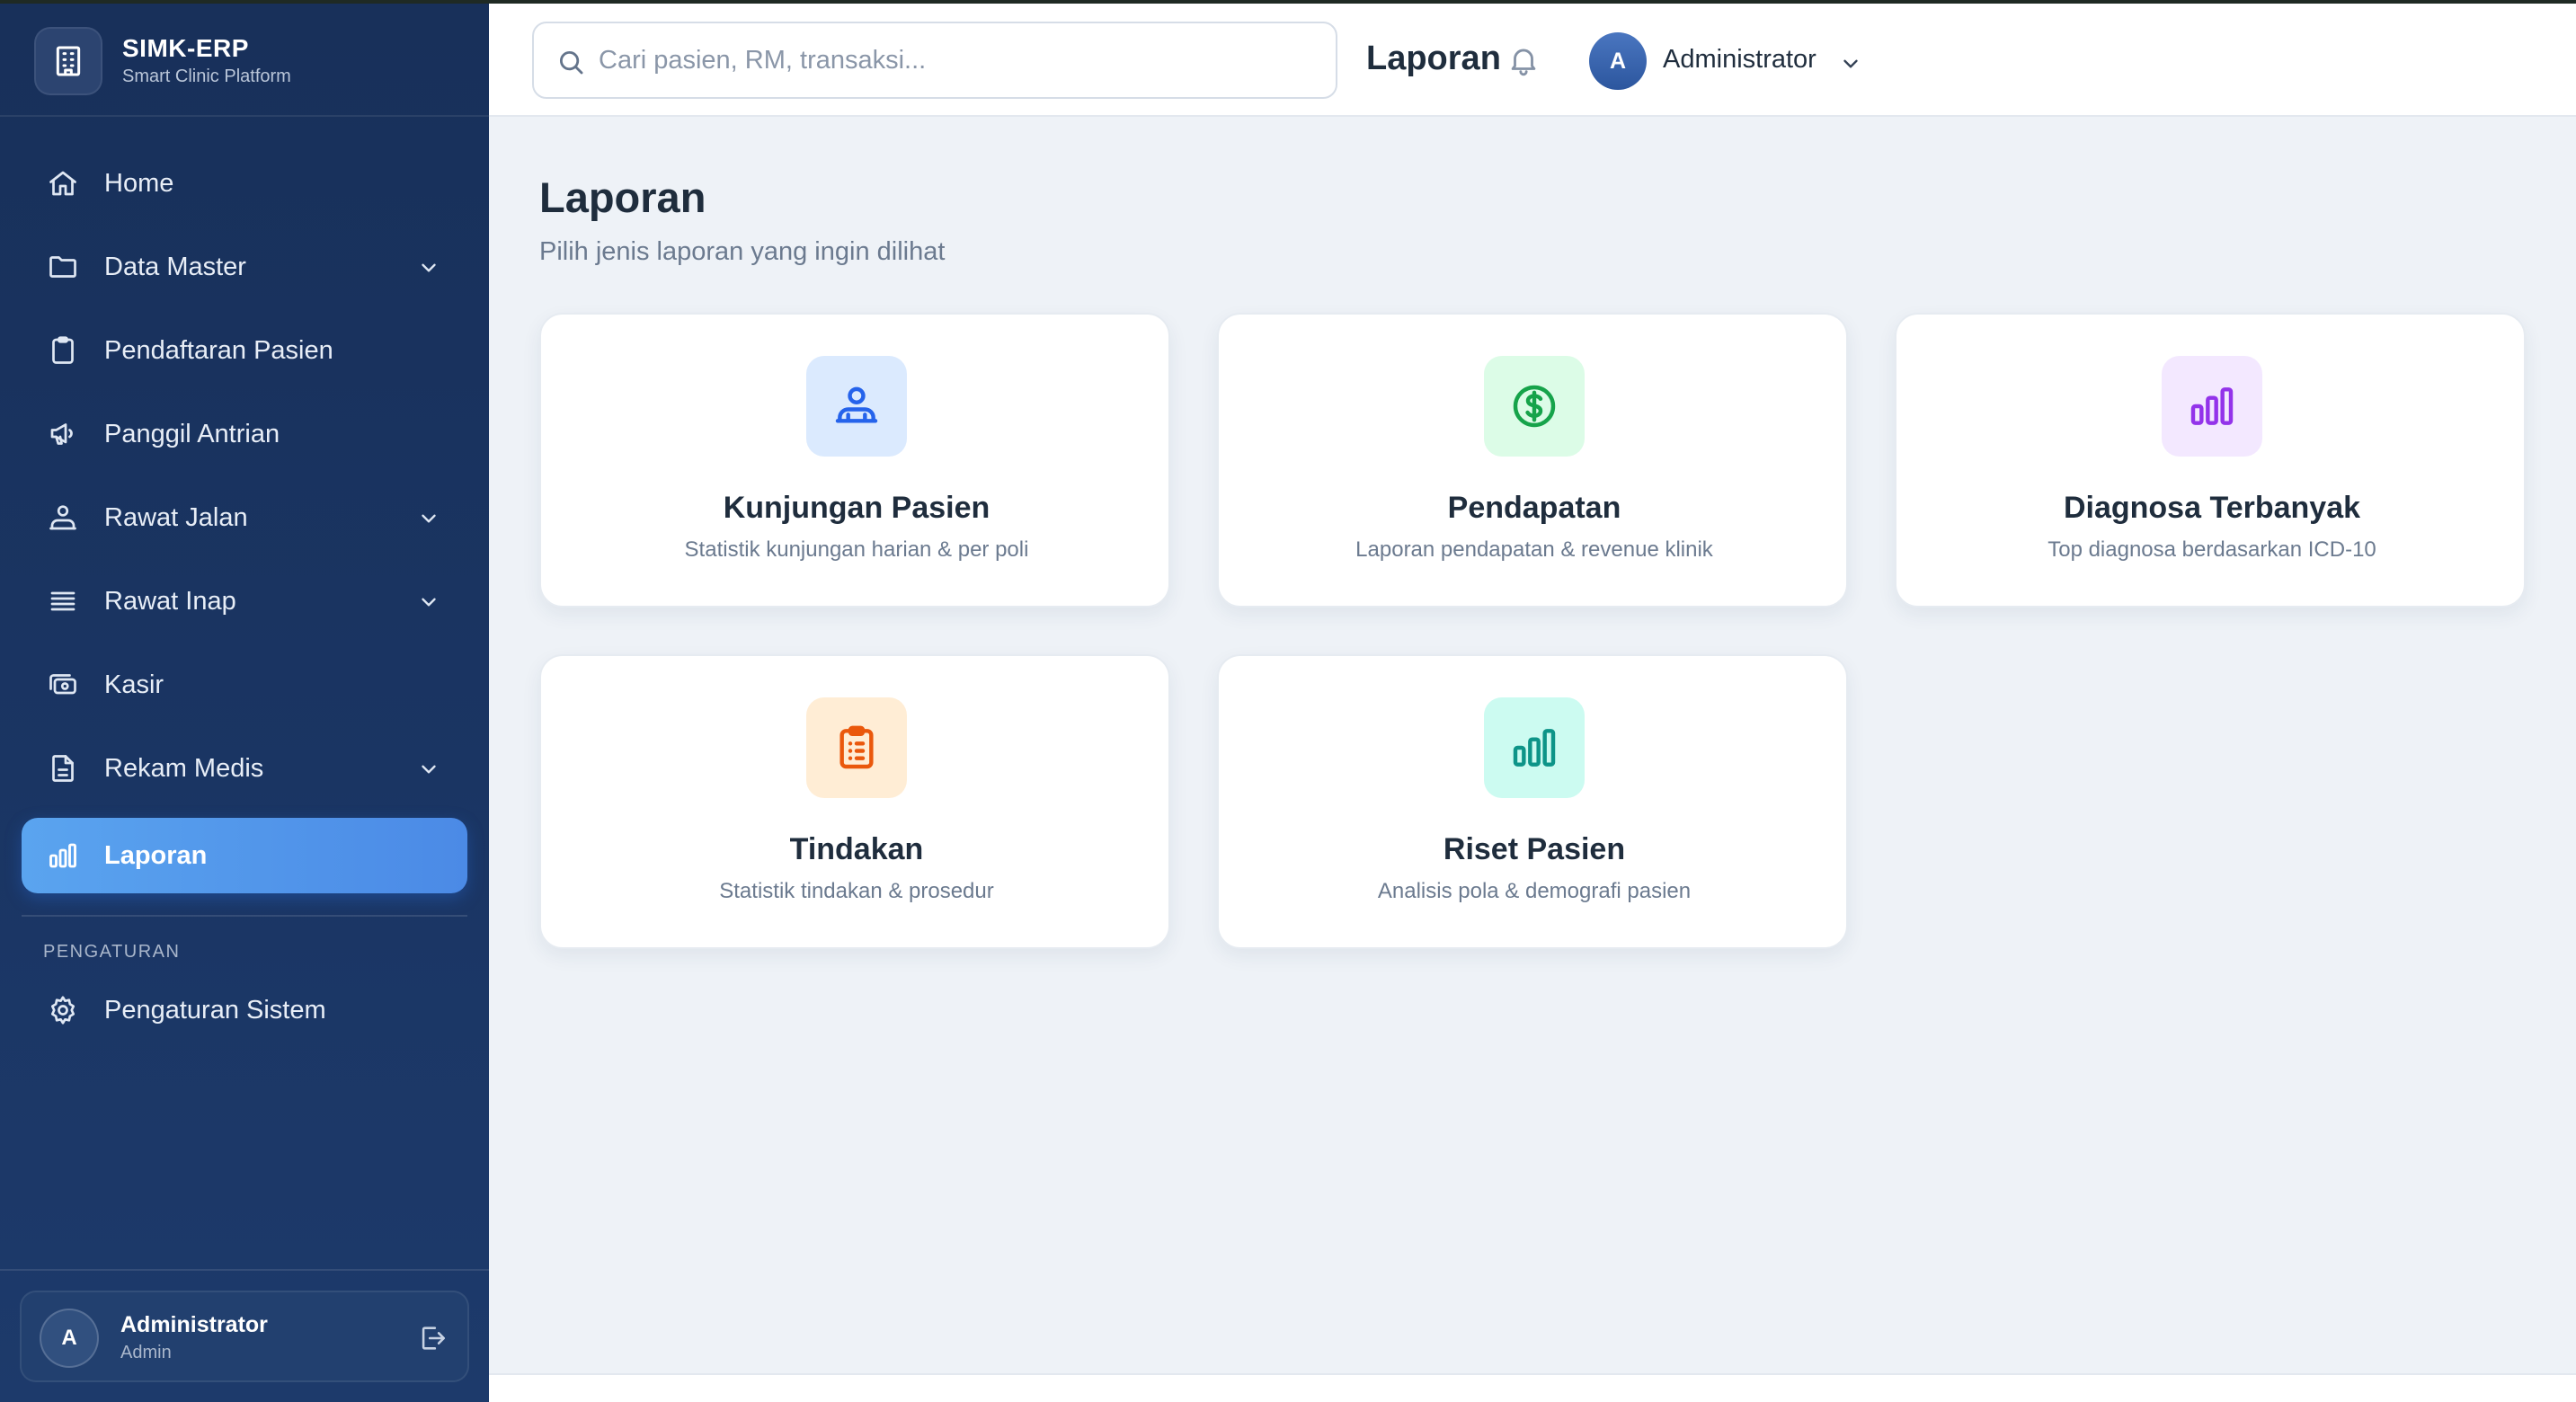 The width and height of the screenshot is (2576, 1402). Describe the element at coordinates (184, 768) in the screenshot. I see `sidebar-item-label: Rekam Medis` at that location.